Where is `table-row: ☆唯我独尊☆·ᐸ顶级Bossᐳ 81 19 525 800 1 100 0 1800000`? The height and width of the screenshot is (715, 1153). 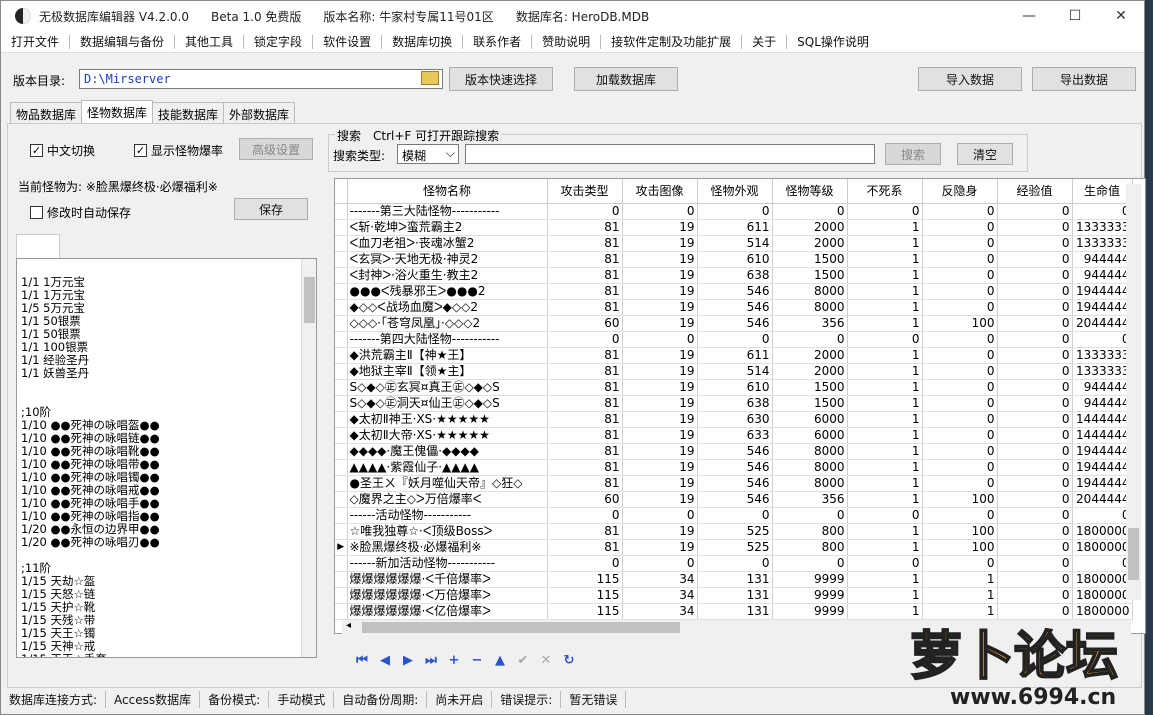 table-row: ☆唯我独尊☆·ᐸ顶级Bossᐳ 81 19 525 800 1 100 0 1800000 is located at coordinates (734, 531).